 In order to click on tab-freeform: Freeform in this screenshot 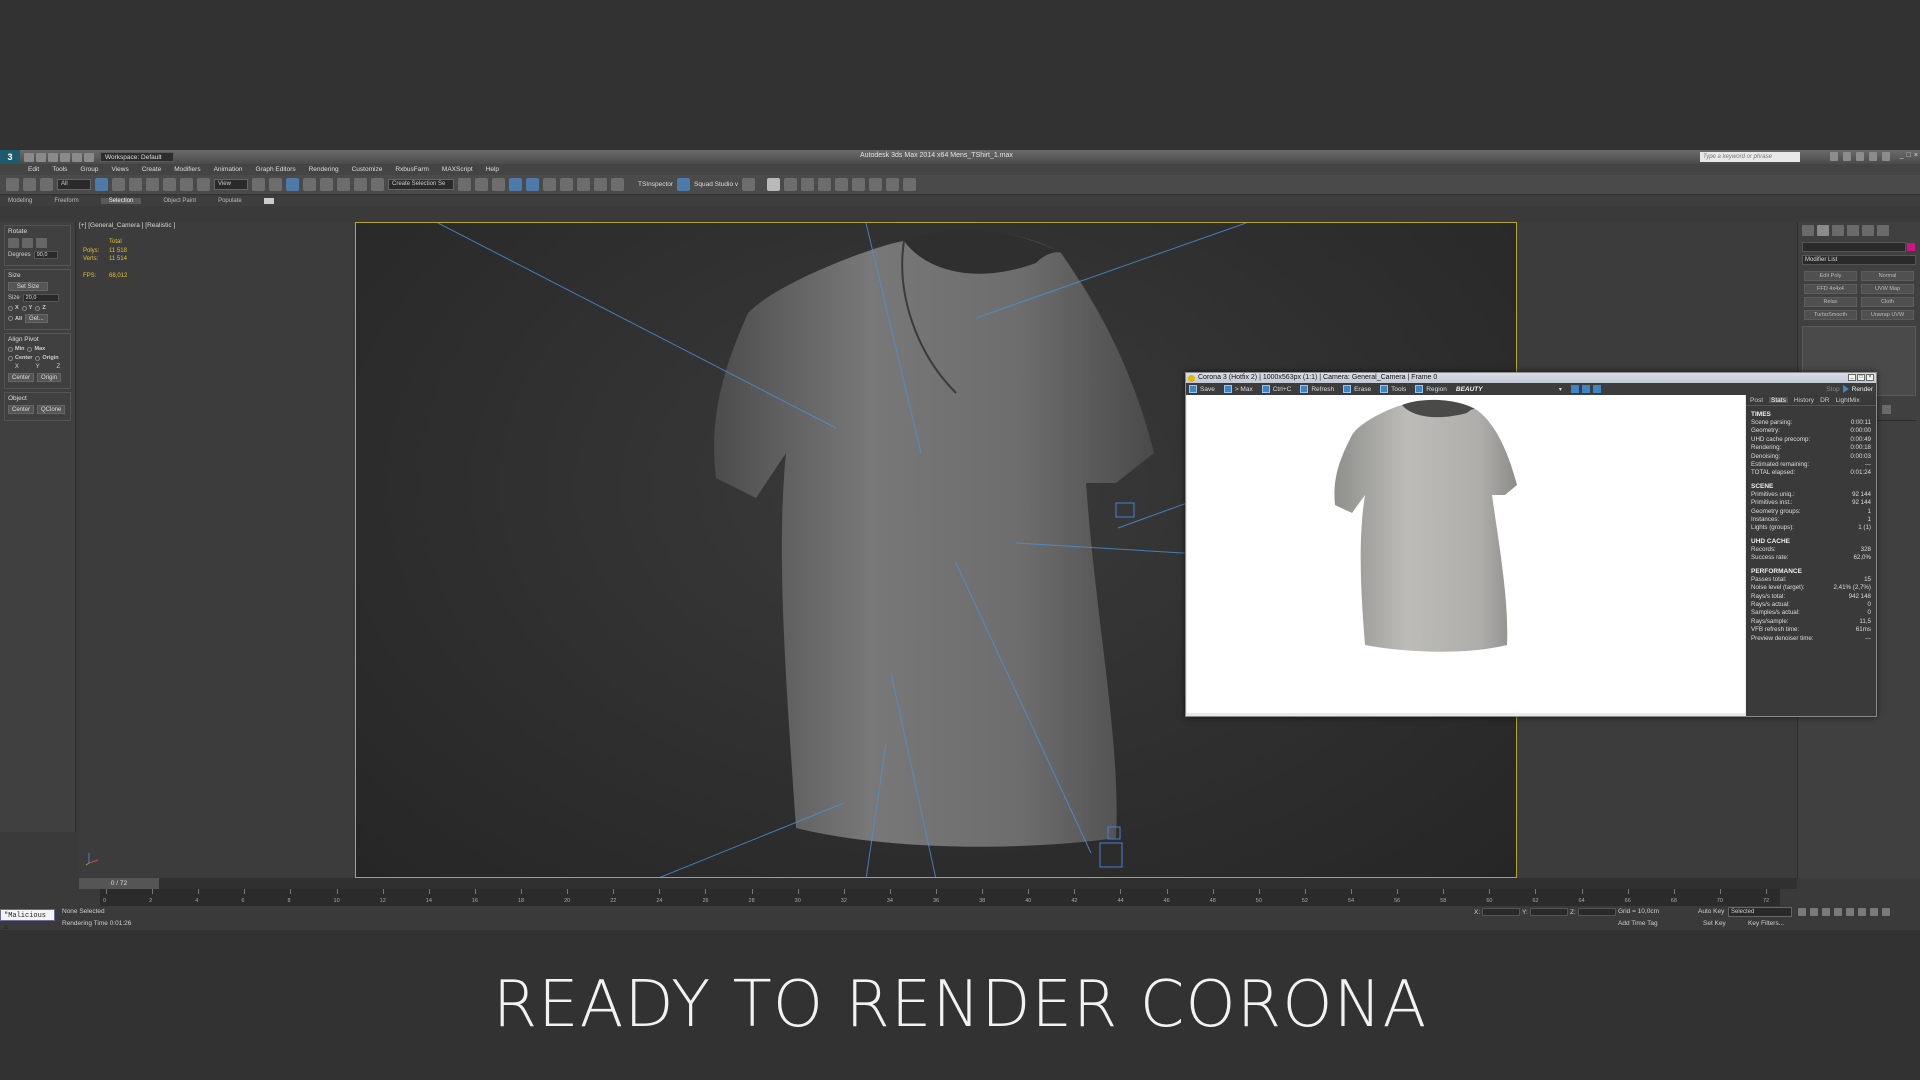, I will do `click(66, 201)`.